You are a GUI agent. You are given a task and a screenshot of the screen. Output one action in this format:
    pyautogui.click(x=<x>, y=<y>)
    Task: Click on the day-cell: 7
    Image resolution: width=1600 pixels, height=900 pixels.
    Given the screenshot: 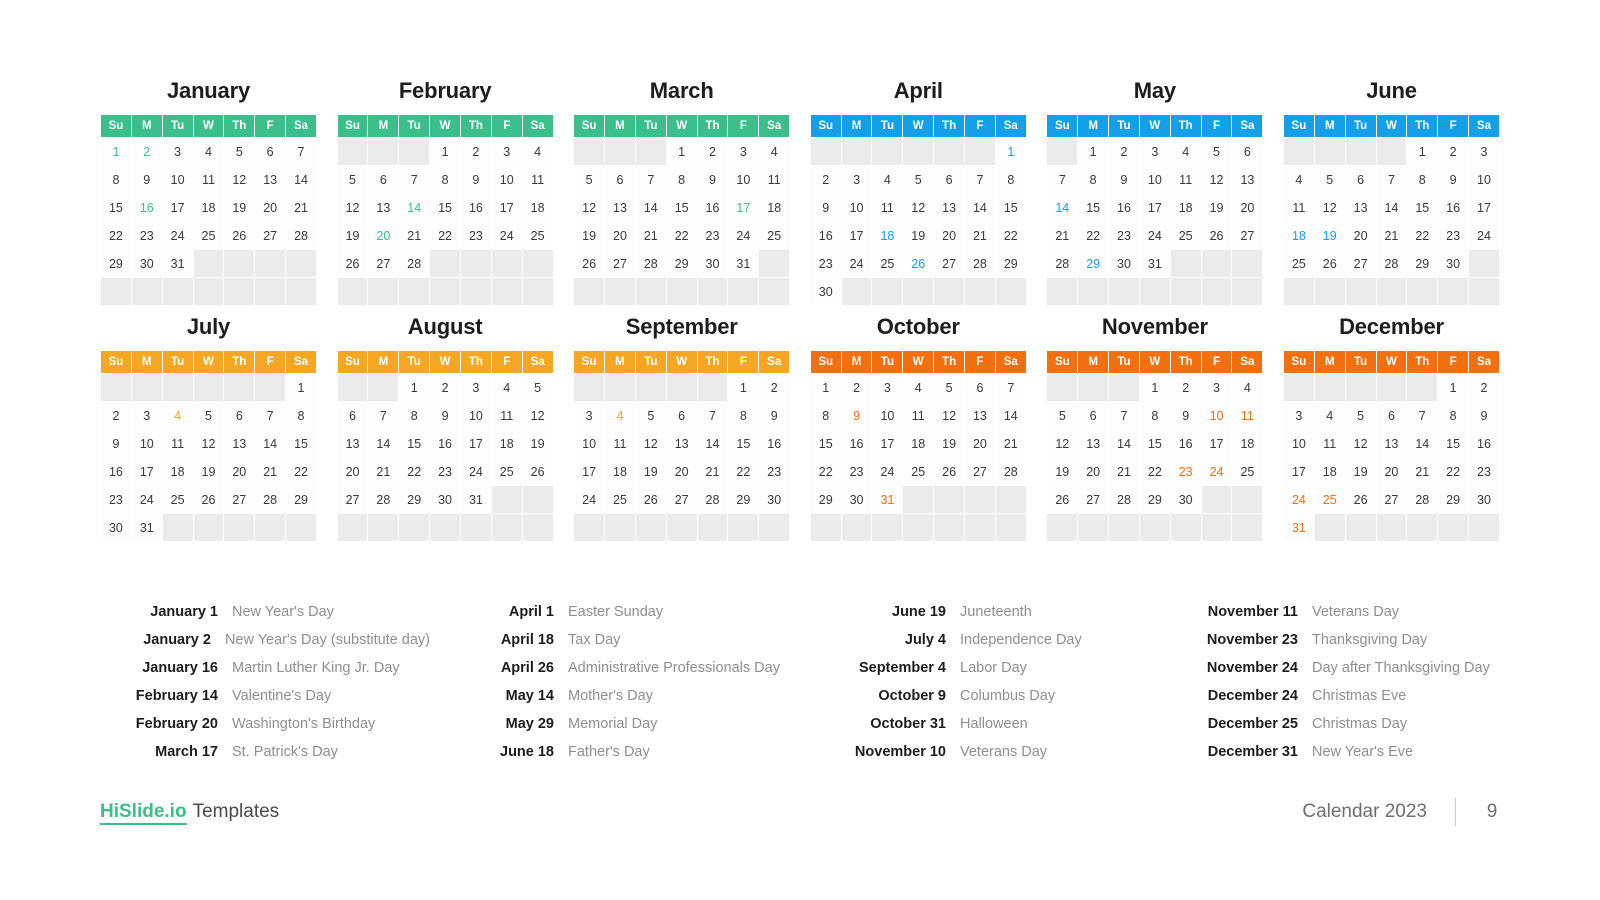 What is the action you would take?
    pyautogui.click(x=270, y=415)
    